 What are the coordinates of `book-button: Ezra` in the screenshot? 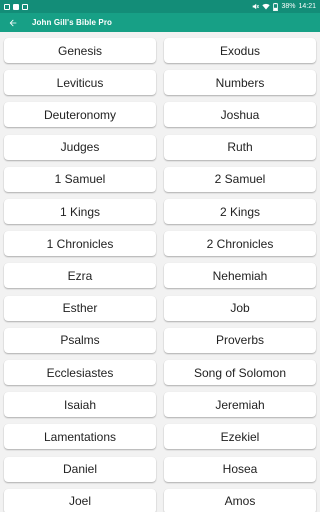 It's located at (80, 276).